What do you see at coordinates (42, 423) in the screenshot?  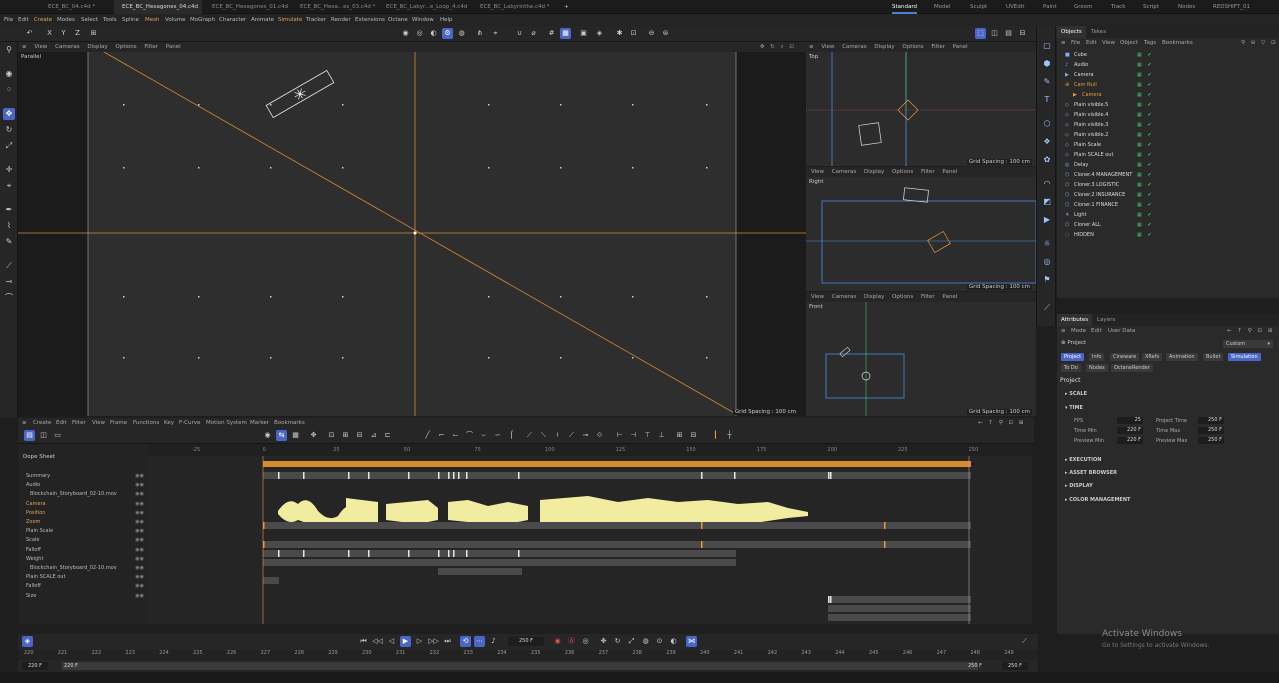 I see `ds-menu-create: Create` at bounding box center [42, 423].